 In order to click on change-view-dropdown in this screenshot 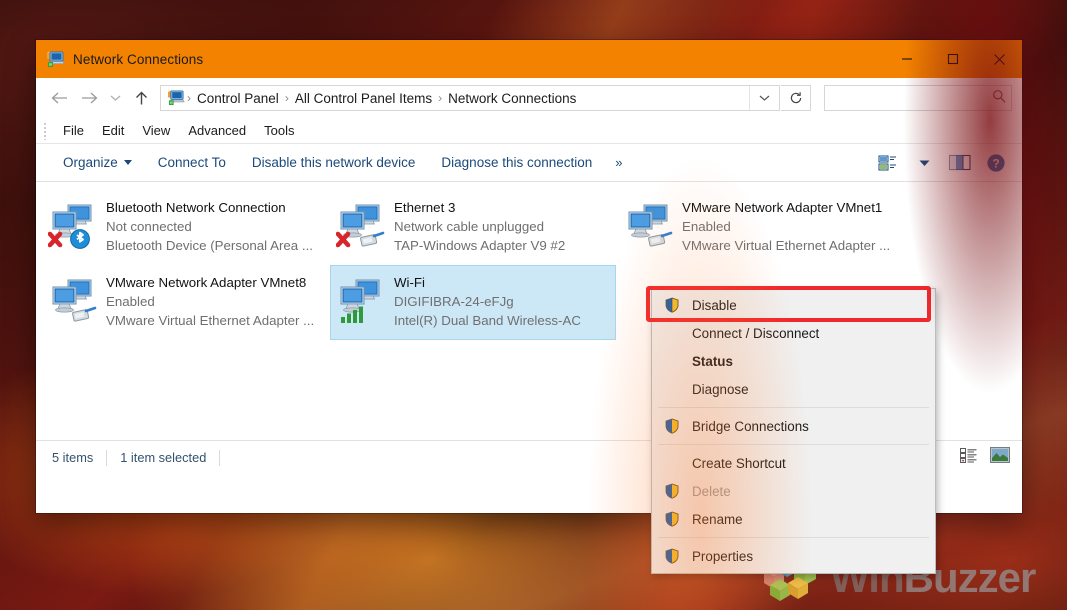, I will do `click(924, 163)`.